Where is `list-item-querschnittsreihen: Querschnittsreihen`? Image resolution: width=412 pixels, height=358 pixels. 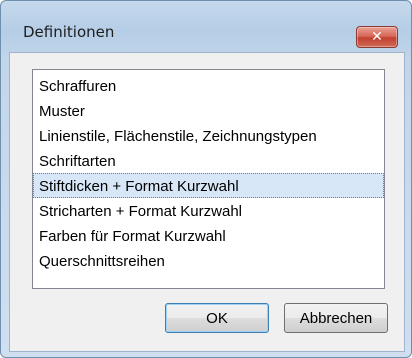
list-item-querschnittsreihen: Querschnittsreihen is located at coordinates (208, 260).